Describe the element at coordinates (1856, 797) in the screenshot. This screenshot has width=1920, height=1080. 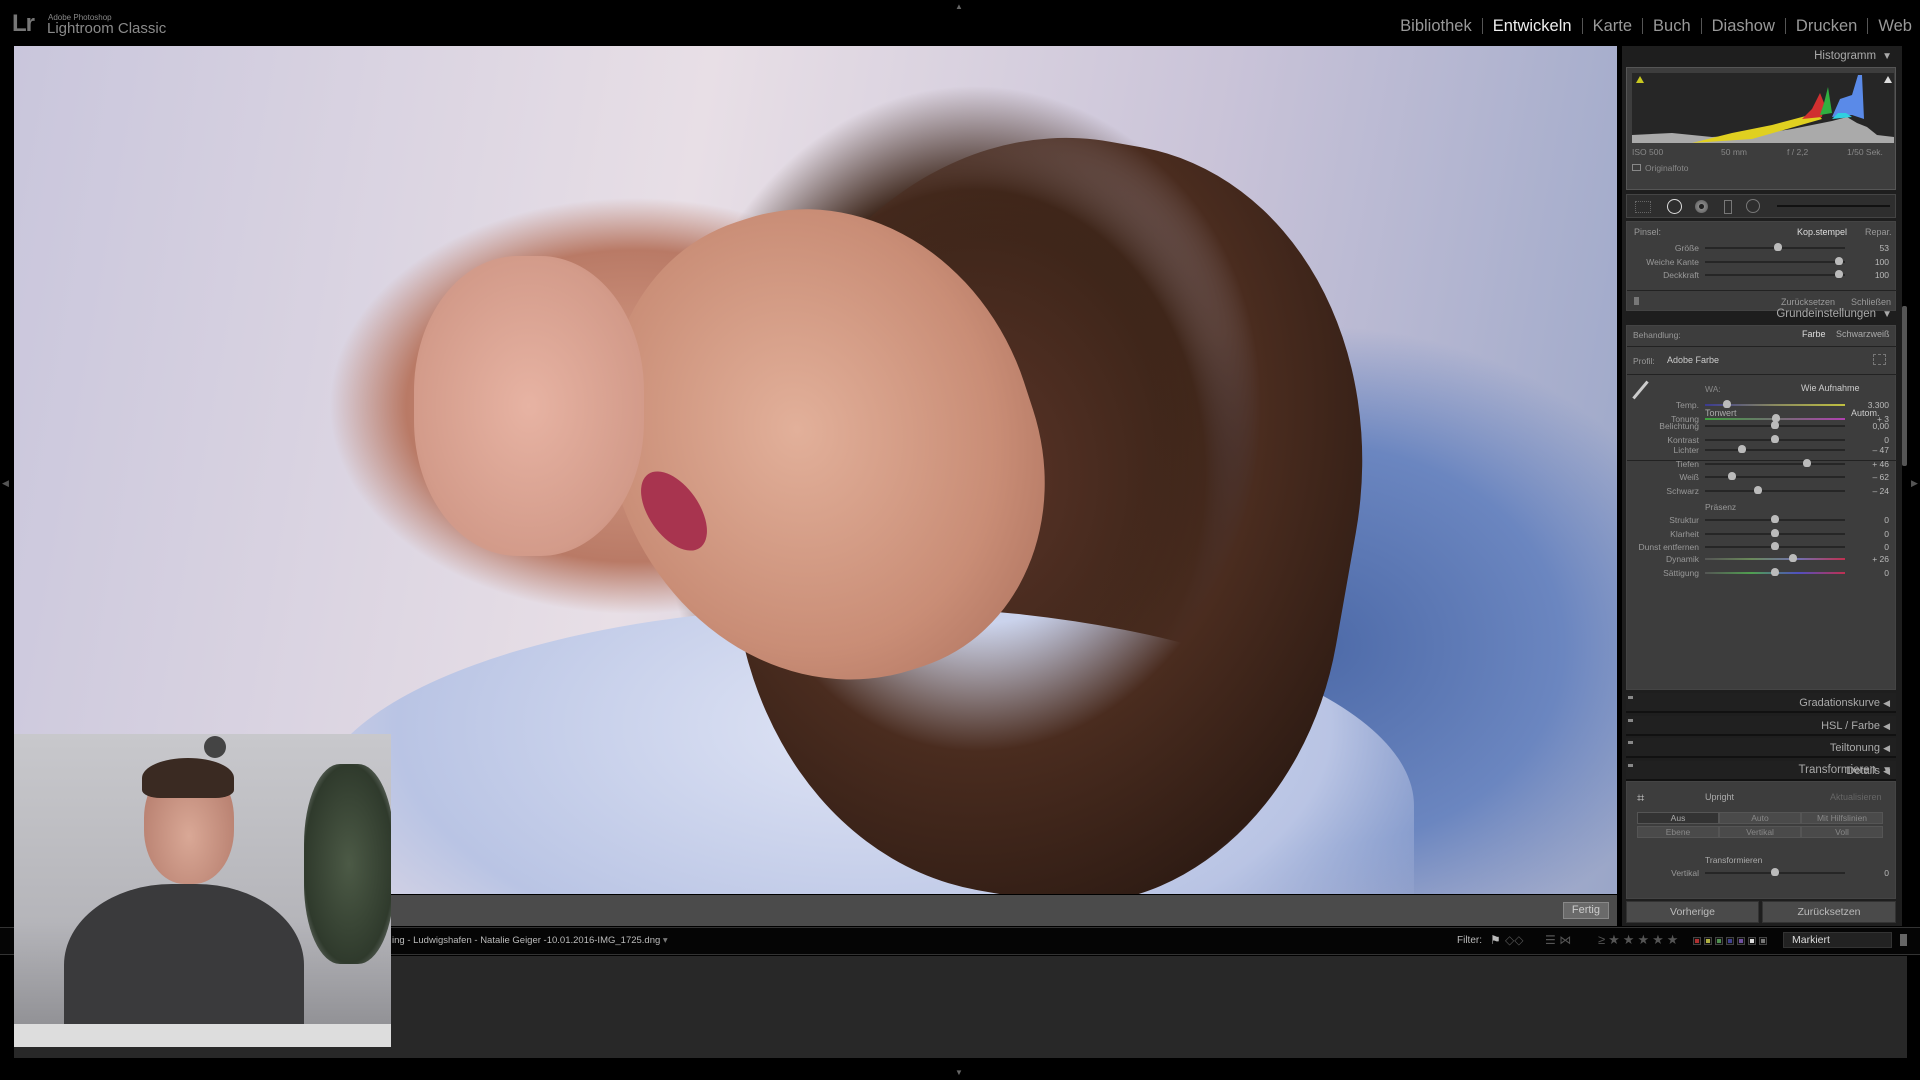
I see `update-button: Aktualisieren` at that location.